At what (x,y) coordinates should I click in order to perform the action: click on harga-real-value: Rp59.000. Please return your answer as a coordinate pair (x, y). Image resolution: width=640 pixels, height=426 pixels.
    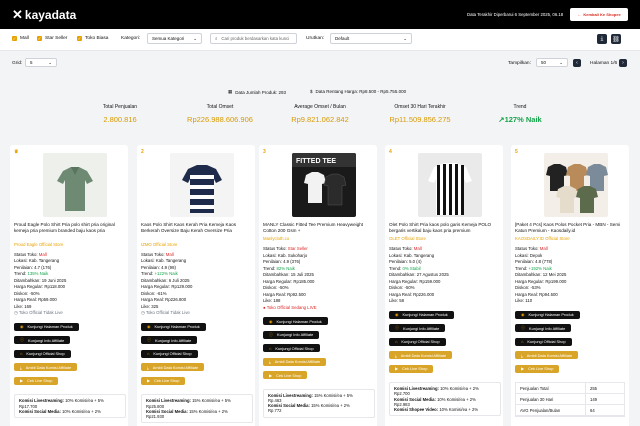
    Looking at the image, I should click on (47, 300).